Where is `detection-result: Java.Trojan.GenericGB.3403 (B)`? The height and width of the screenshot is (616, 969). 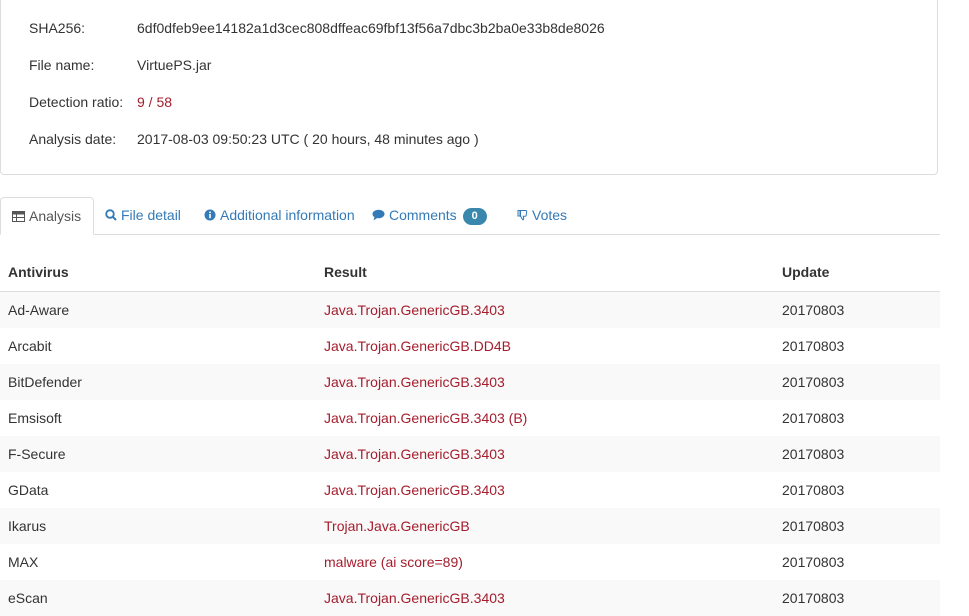
detection-result: Java.Trojan.GenericGB.3403 (B) is located at coordinates (426, 417).